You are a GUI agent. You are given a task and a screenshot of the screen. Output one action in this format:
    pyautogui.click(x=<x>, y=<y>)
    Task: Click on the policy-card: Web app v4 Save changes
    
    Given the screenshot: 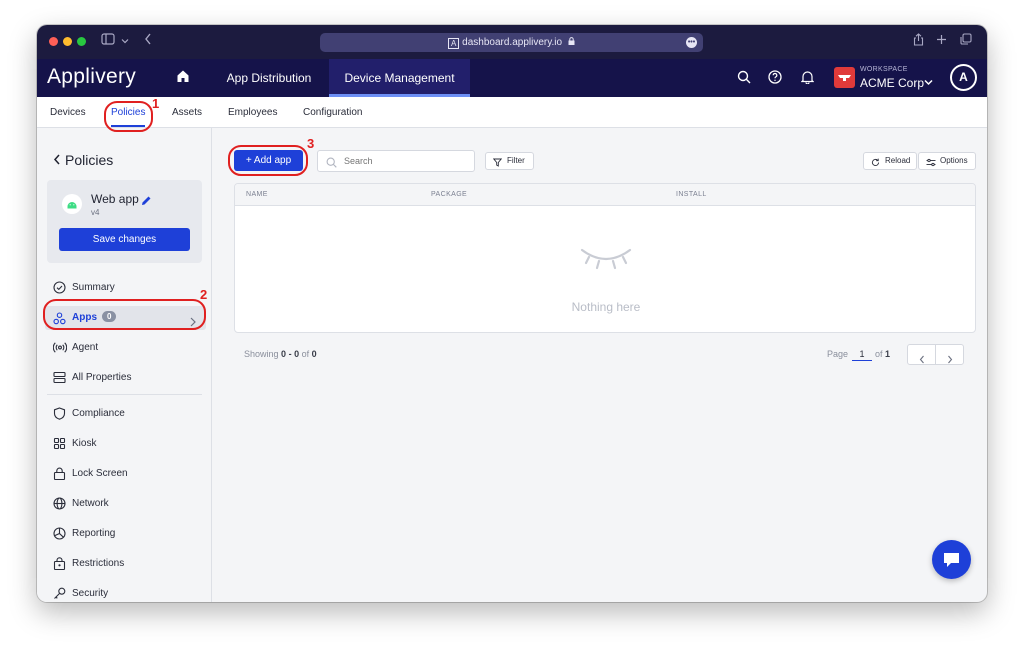 What is the action you would take?
    pyautogui.click(x=124, y=221)
    